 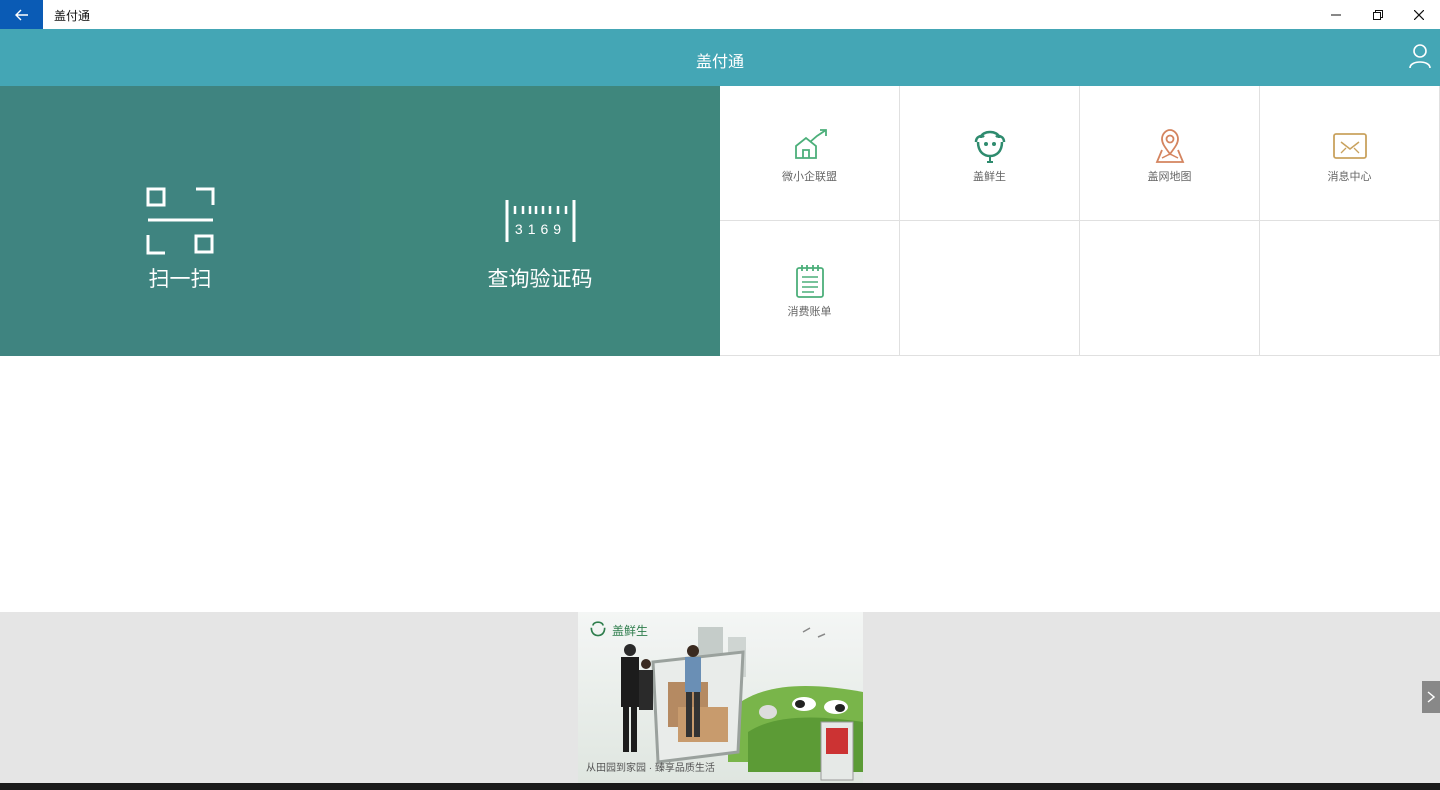 I want to click on grid-item-micro-alliance: 微小企联盟, so click(x=810, y=153).